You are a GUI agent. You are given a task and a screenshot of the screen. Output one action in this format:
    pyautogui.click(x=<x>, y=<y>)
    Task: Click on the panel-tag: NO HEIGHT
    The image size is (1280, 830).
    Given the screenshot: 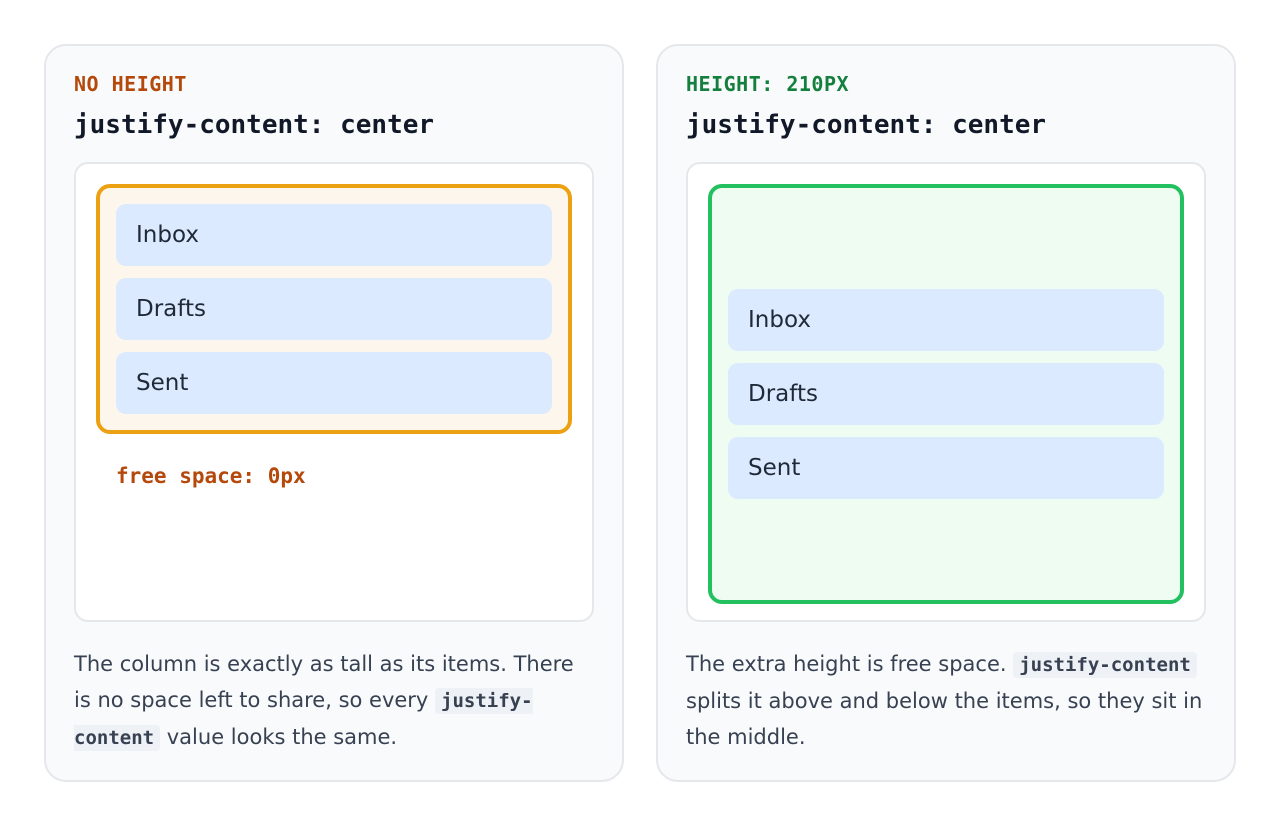 What is the action you would take?
    pyautogui.click(x=130, y=84)
    